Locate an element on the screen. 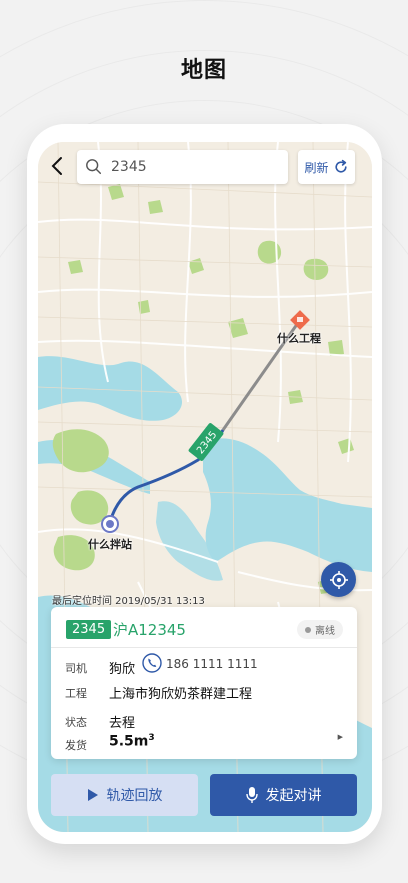 This screenshot has height=883, width=408. last-location-time: 最后定位时间 2019/05/31 13:13 is located at coordinates (128, 601).